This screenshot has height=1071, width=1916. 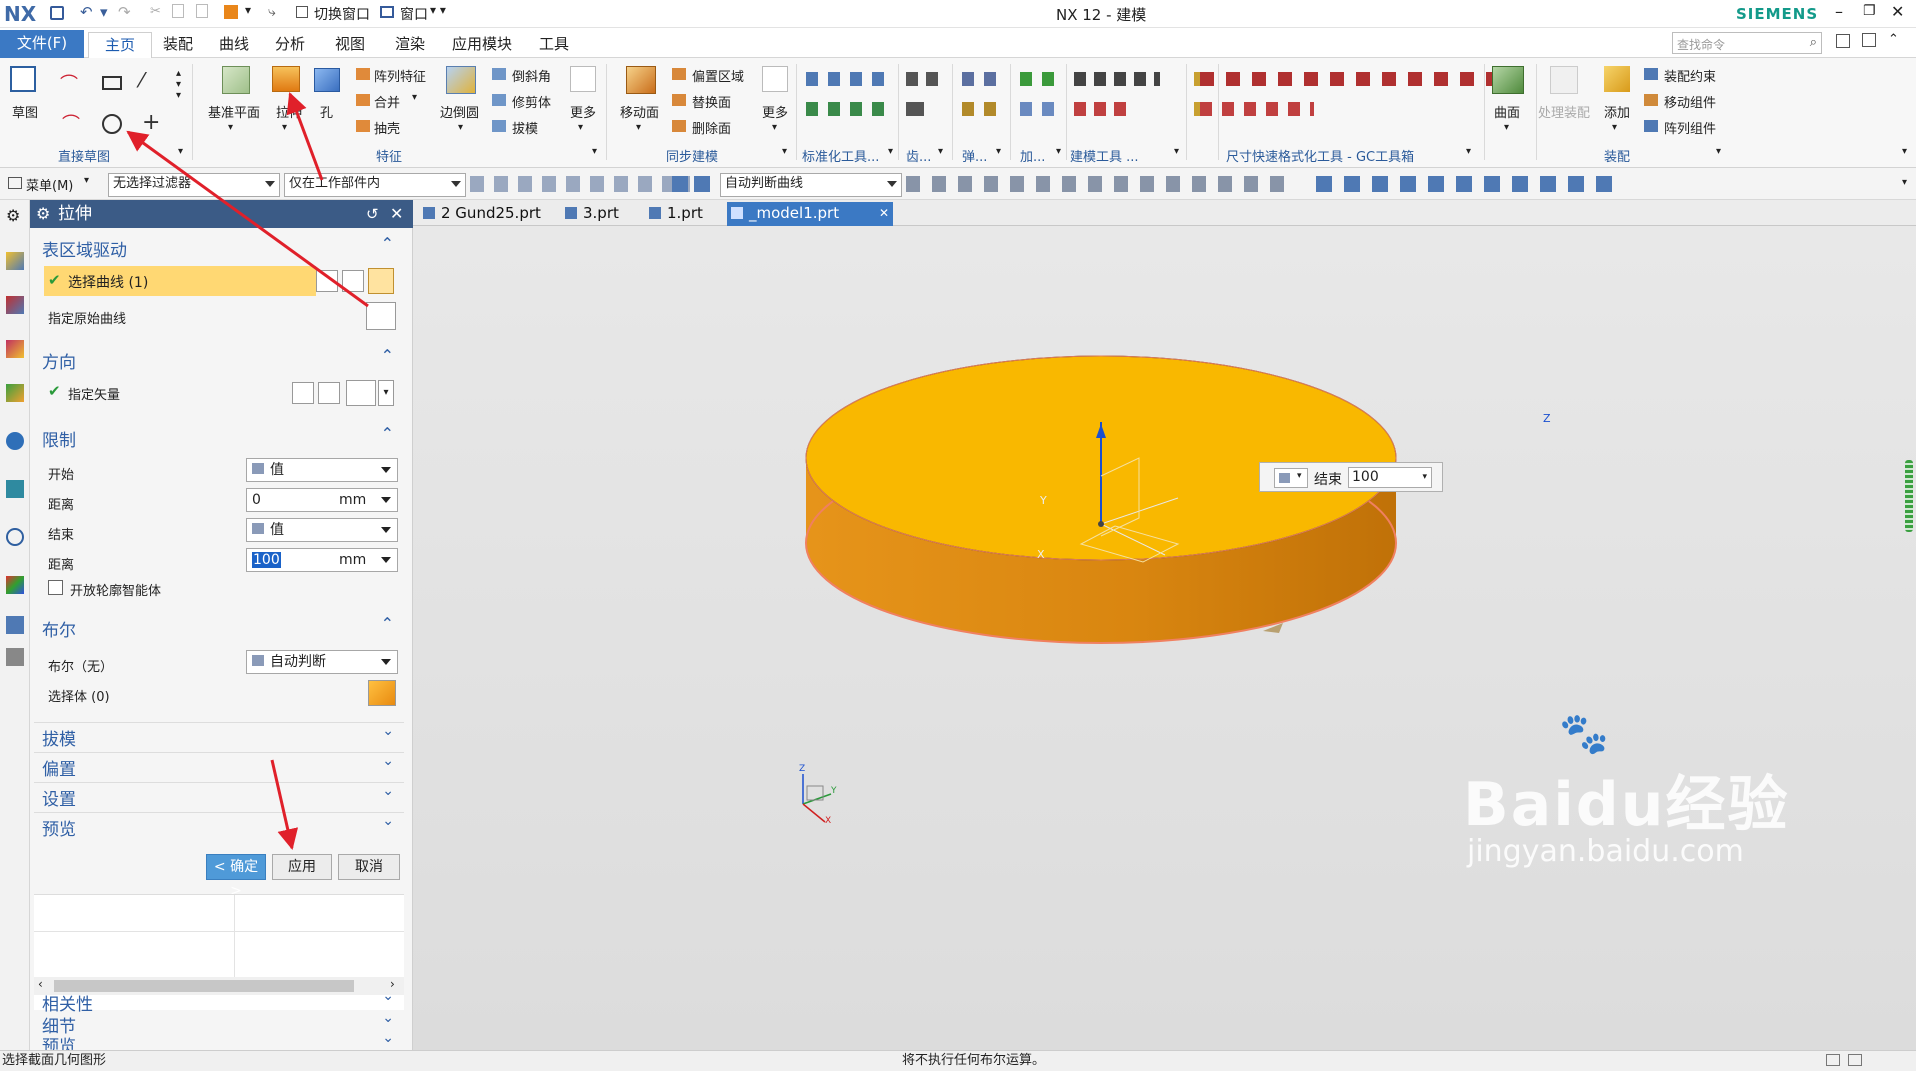 What do you see at coordinates (1104, 109) in the screenshot?
I see `modeling-tools-icons2` at bounding box center [1104, 109].